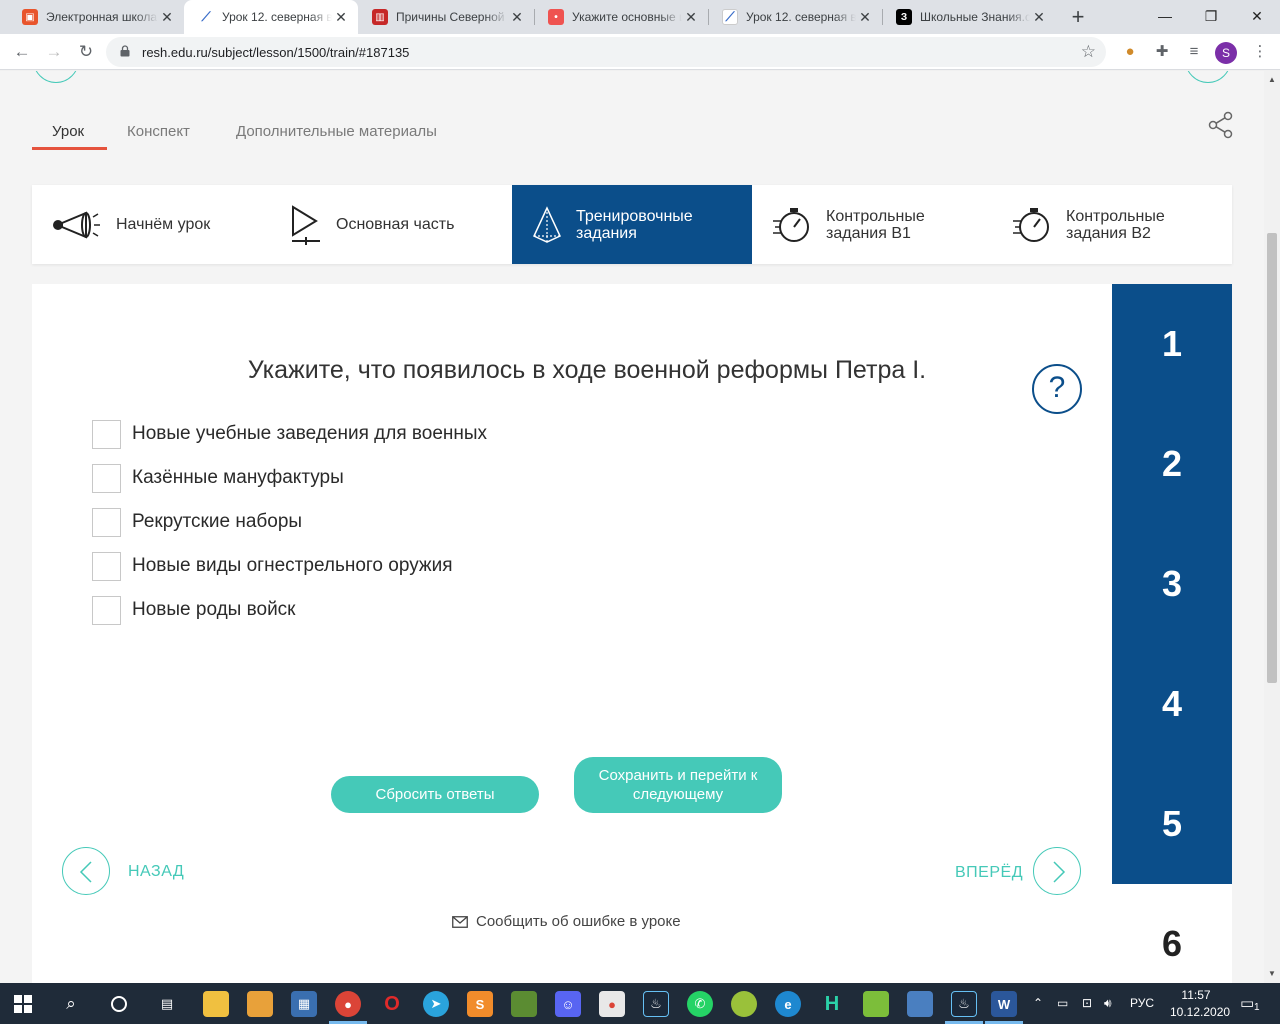 This screenshot has width=1280, height=1024. Describe the element at coordinates (260, 1004) in the screenshot. I see `store-icon` at that location.